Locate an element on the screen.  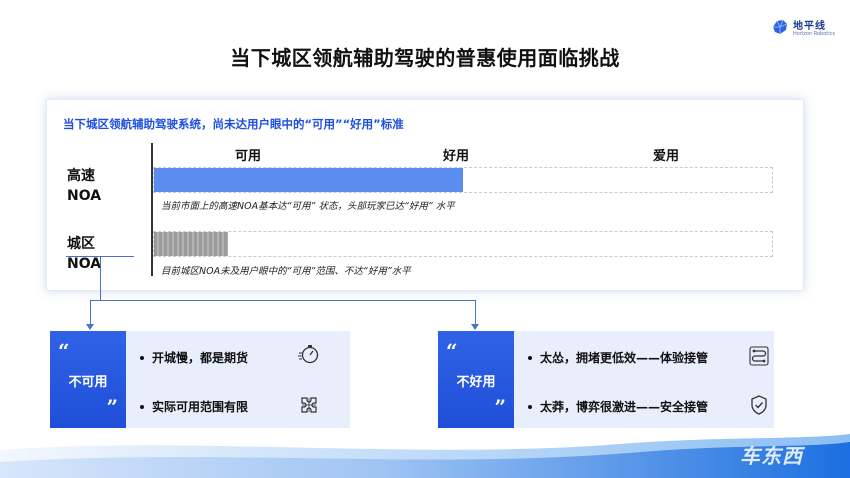
card-not-easy: “ 不好用 ” 太怂，拥堵更低效——体验接管 太莽，博弈很激进——安全接管 is located at coordinates (606, 379).